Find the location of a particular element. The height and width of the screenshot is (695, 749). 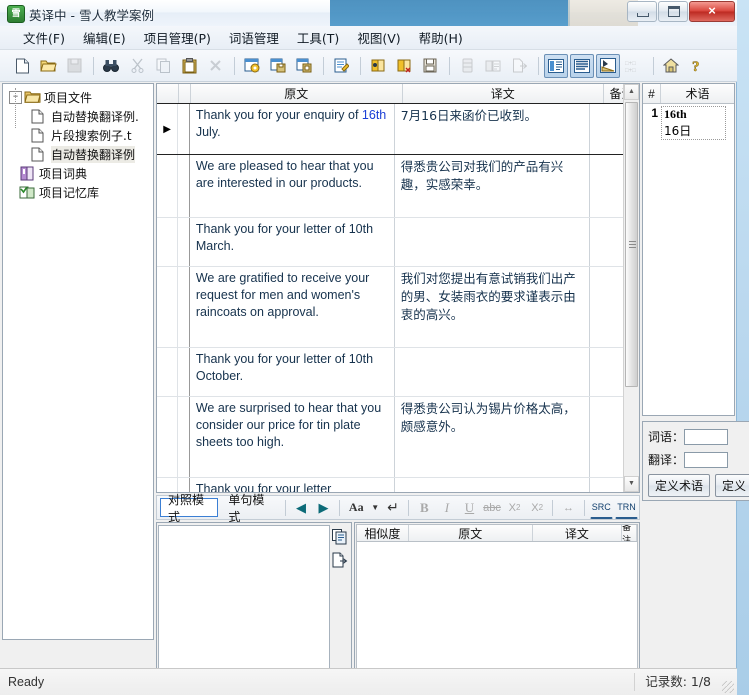

strikethrough-icon: abc is located at coordinates (492, 508).